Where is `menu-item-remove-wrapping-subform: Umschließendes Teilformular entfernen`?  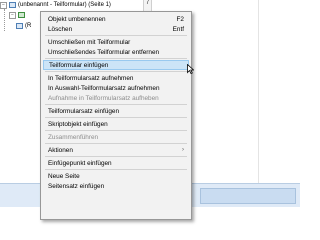 menu-item-remove-wrapping-subform: Umschließendes Teilformular entfernen is located at coordinates (116, 52).